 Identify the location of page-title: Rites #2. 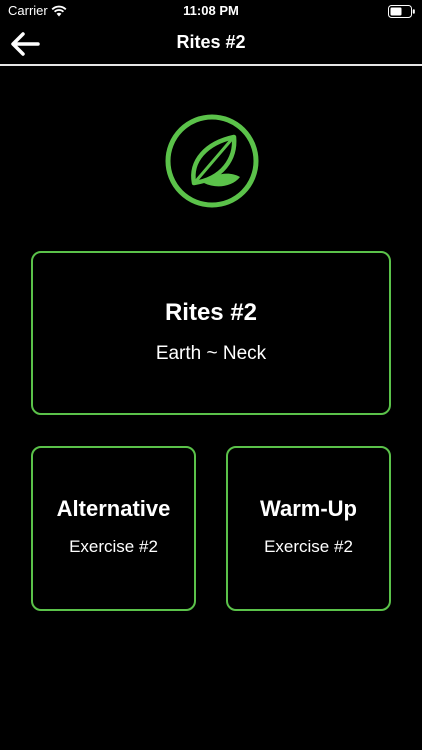
(211, 42).